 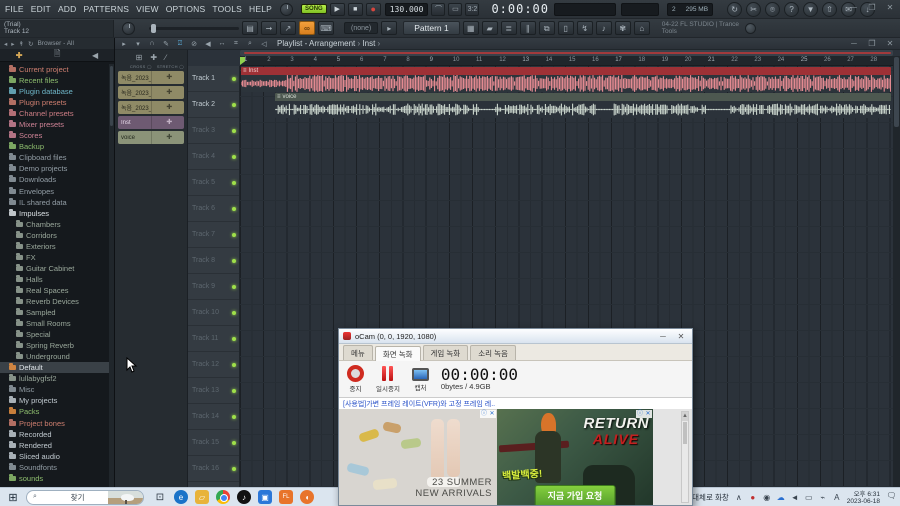 I want to click on browser-item-underground: Underground, so click(x=54, y=356).